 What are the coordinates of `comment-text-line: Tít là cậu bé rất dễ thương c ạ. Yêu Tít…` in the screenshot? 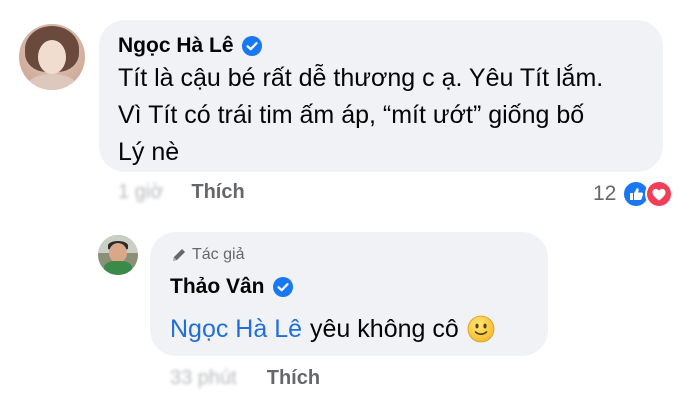 It's located at (361, 78).